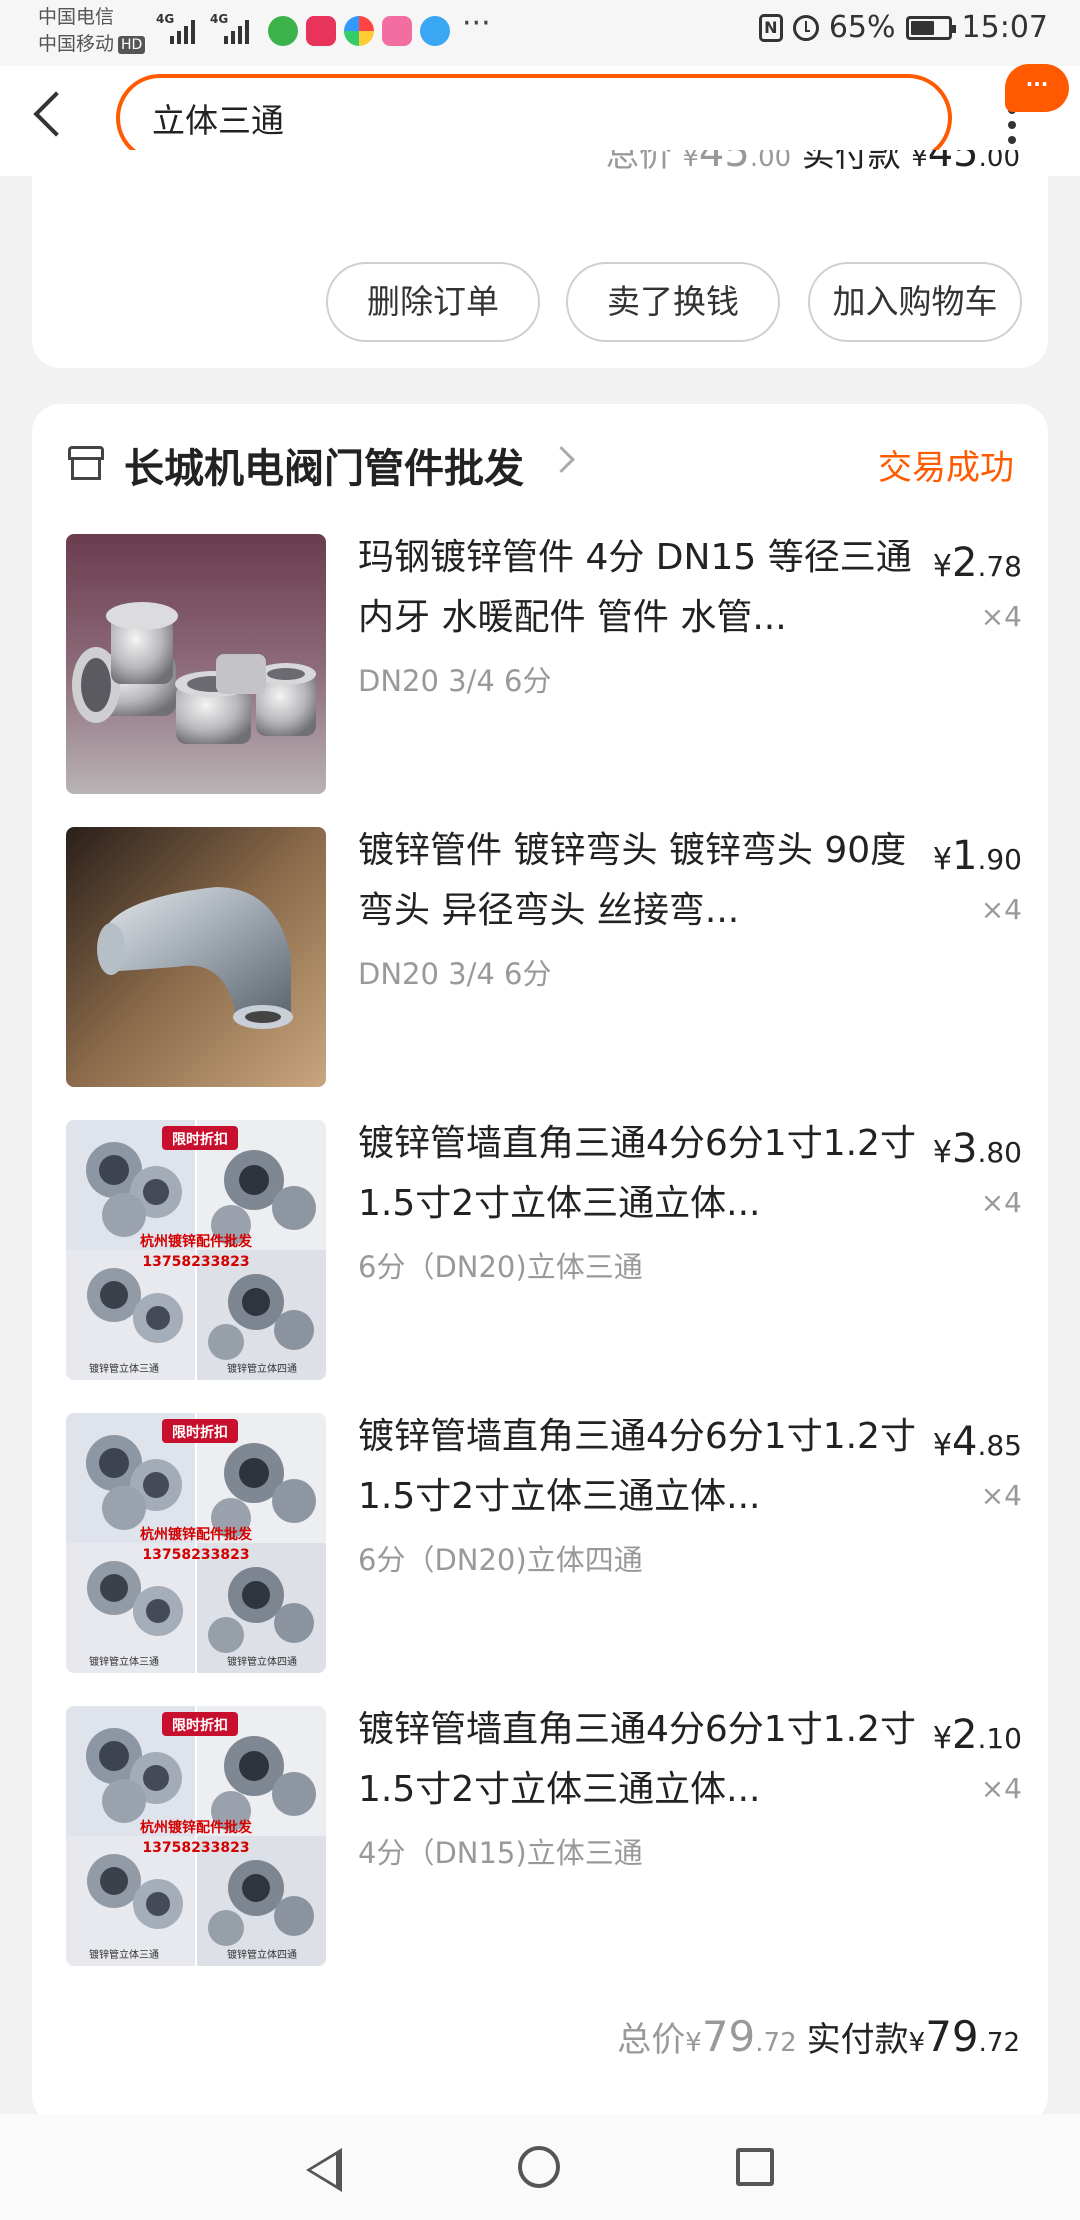 The image size is (1080, 2220). I want to click on battery-percent: 65%, so click(862, 27).